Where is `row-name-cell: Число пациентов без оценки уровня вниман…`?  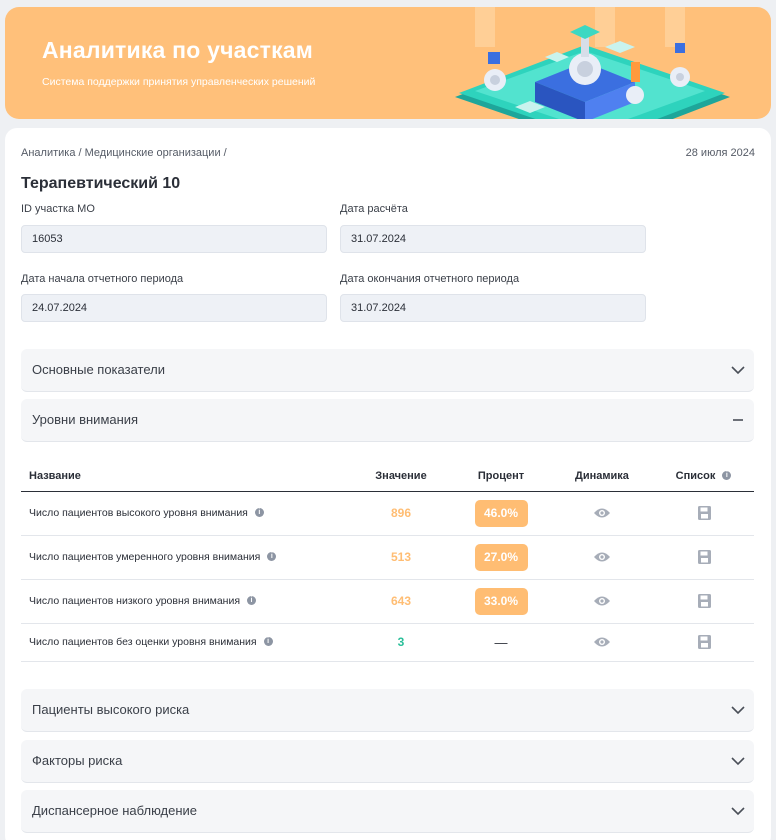 row-name-cell: Число пациентов без оценки уровня вниман… is located at coordinates (186, 642).